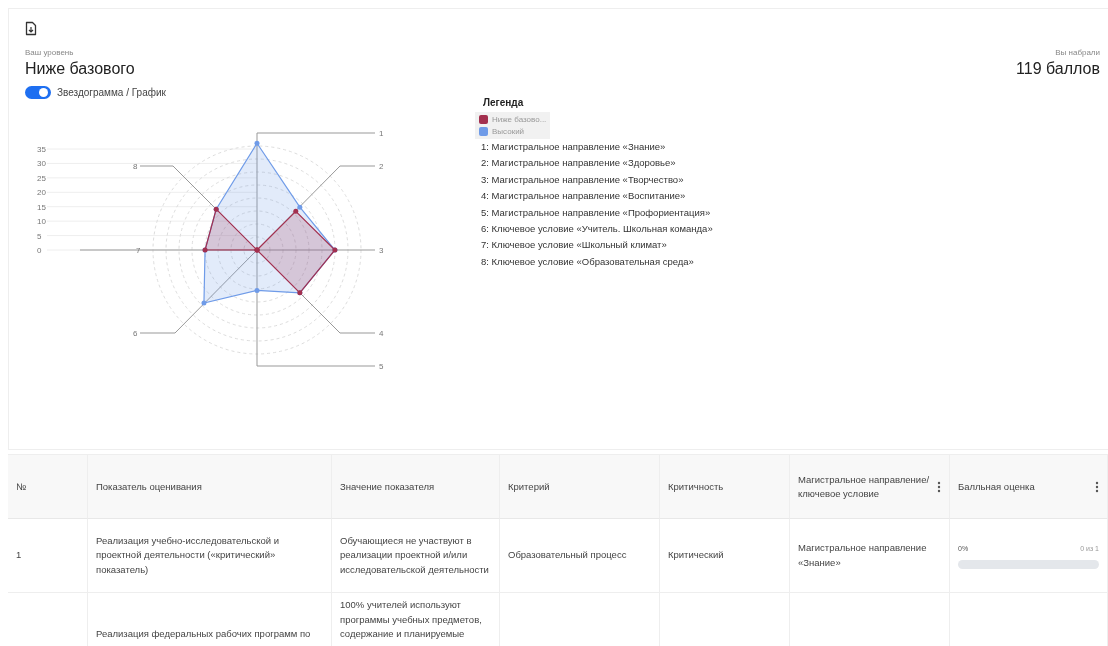 This screenshot has height=646, width=1108. What do you see at coordinates (203, 634) in the screenshot?
I see `table-cell-text: Реализация федеральных рабочих программ по` at bounding box center [203, 634].